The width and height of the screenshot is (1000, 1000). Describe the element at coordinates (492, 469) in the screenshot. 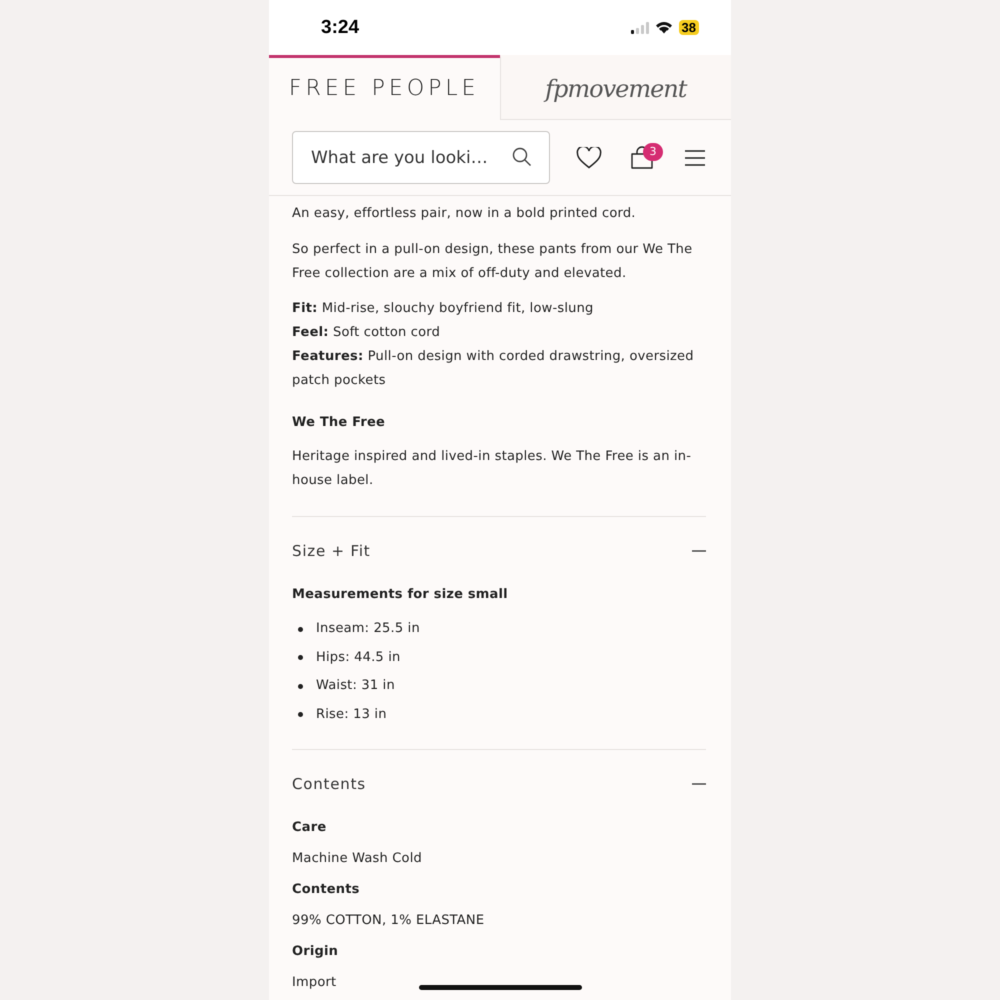

I see `description-paragraph: Heritage inspired and lived-in staples. We The Free is an in-house label.` at that location.